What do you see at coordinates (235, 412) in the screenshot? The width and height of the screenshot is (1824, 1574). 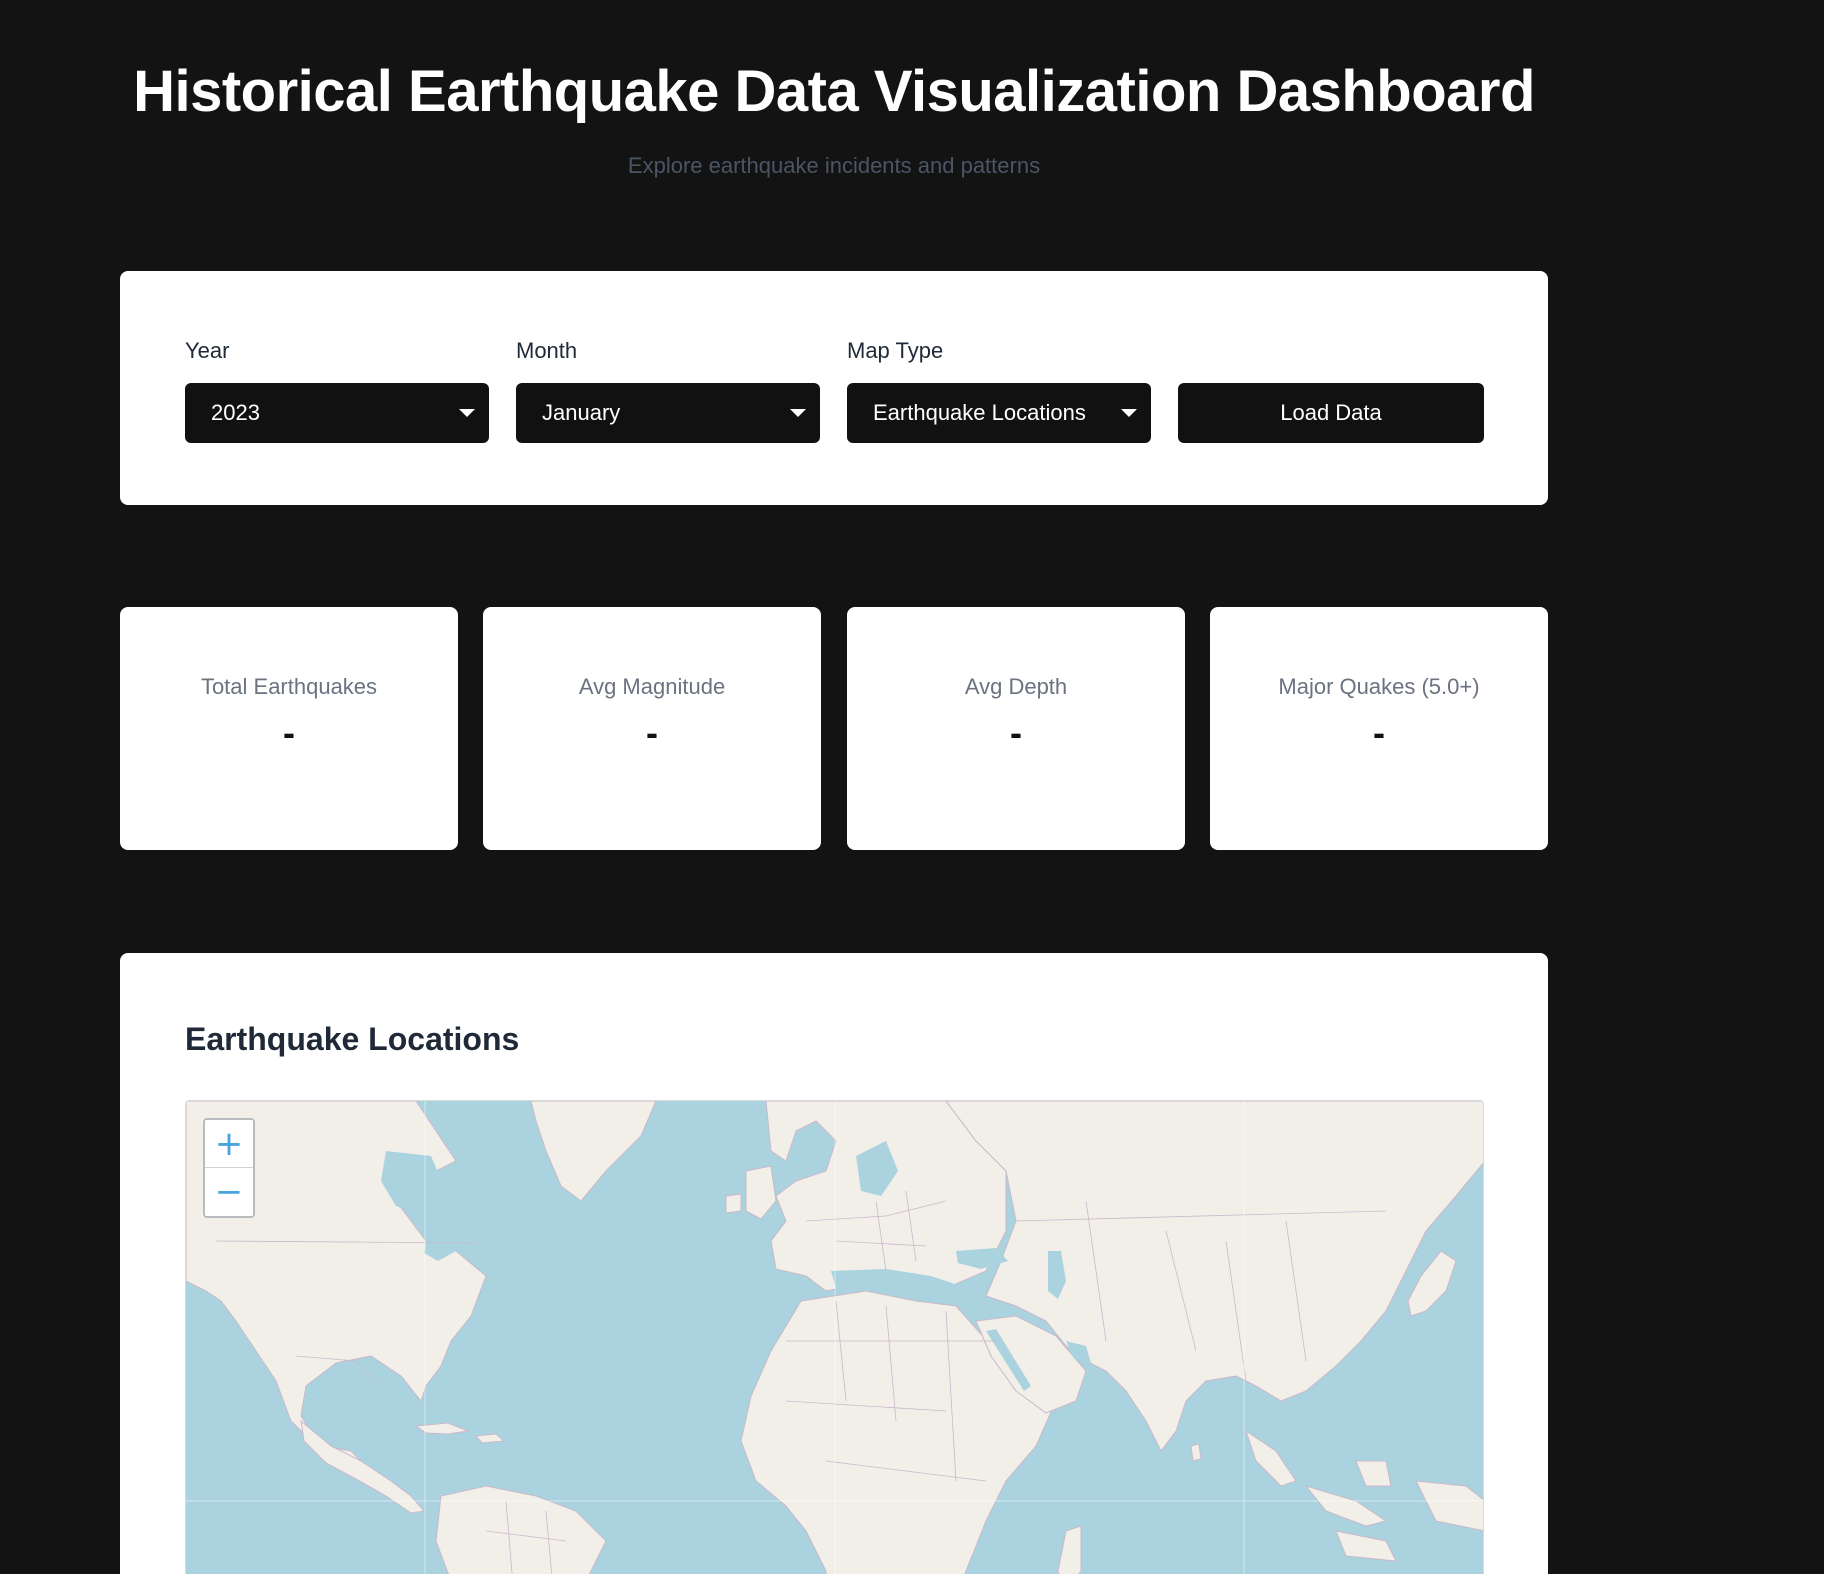 I see `year-select-value: 2023` at bounding box center [235, 412].